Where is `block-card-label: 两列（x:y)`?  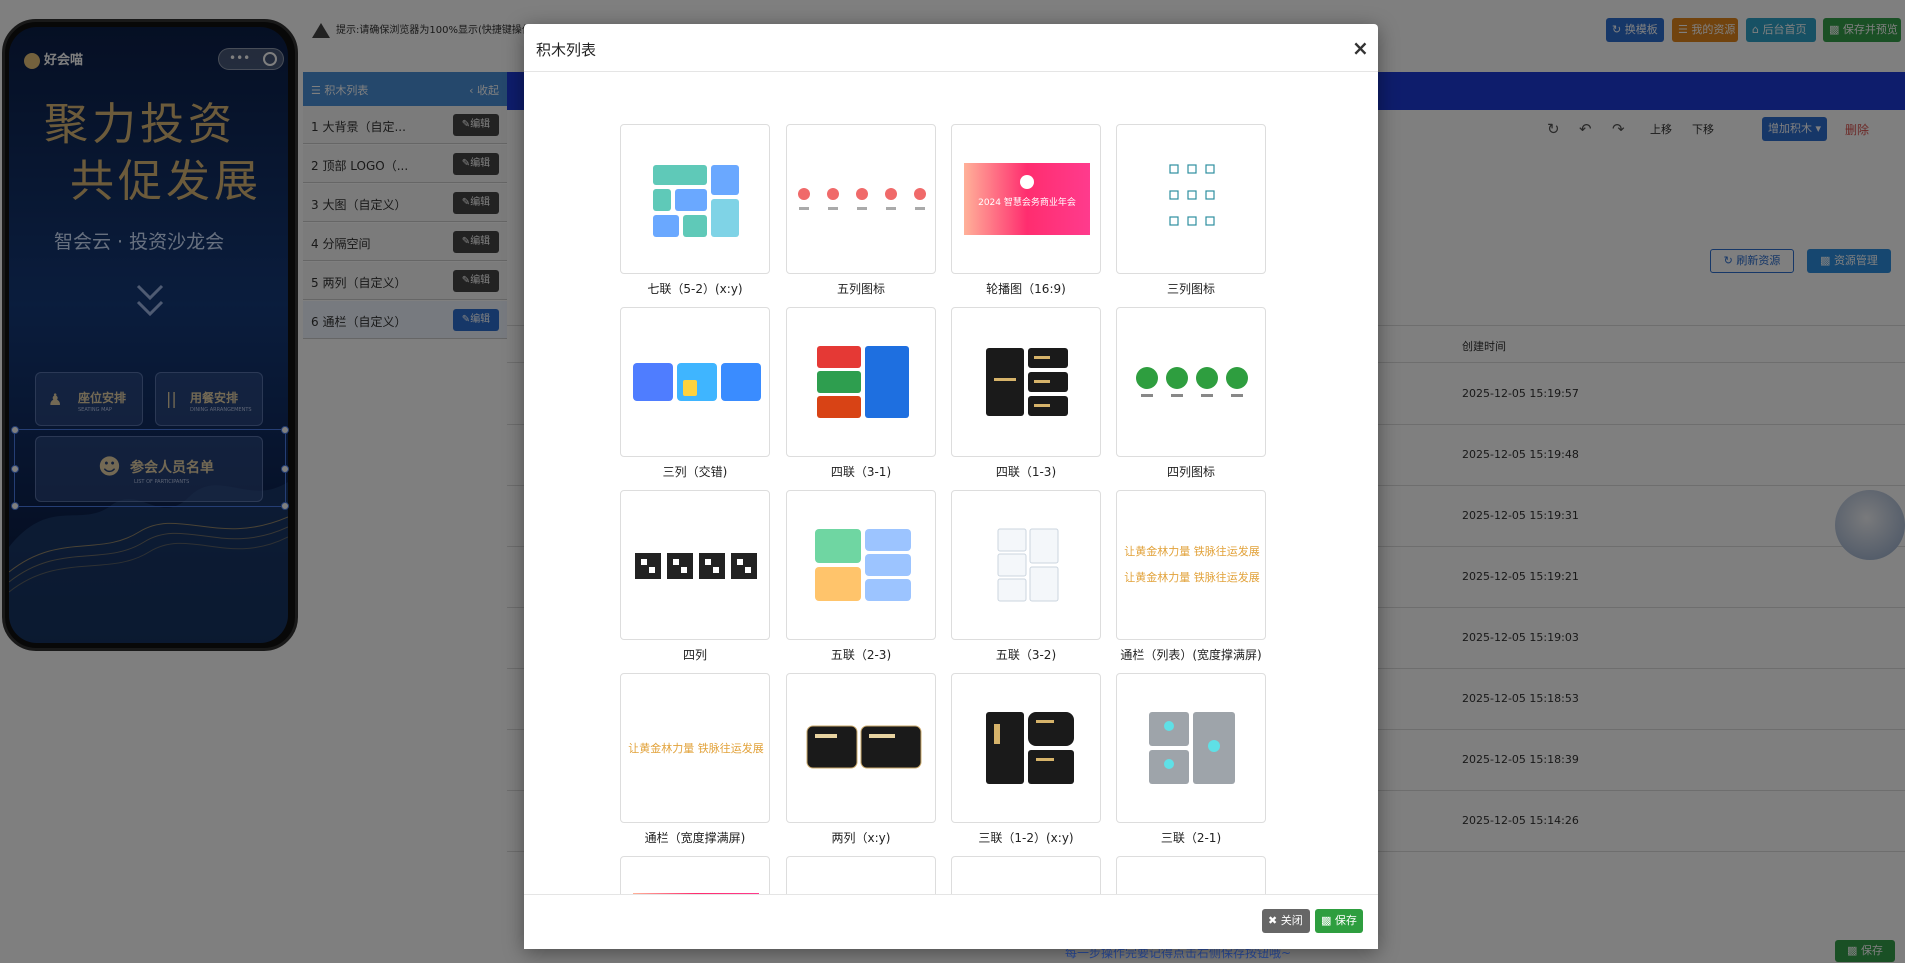
block-card-label: 两列（x:y) is located at coordinates (861, 838).